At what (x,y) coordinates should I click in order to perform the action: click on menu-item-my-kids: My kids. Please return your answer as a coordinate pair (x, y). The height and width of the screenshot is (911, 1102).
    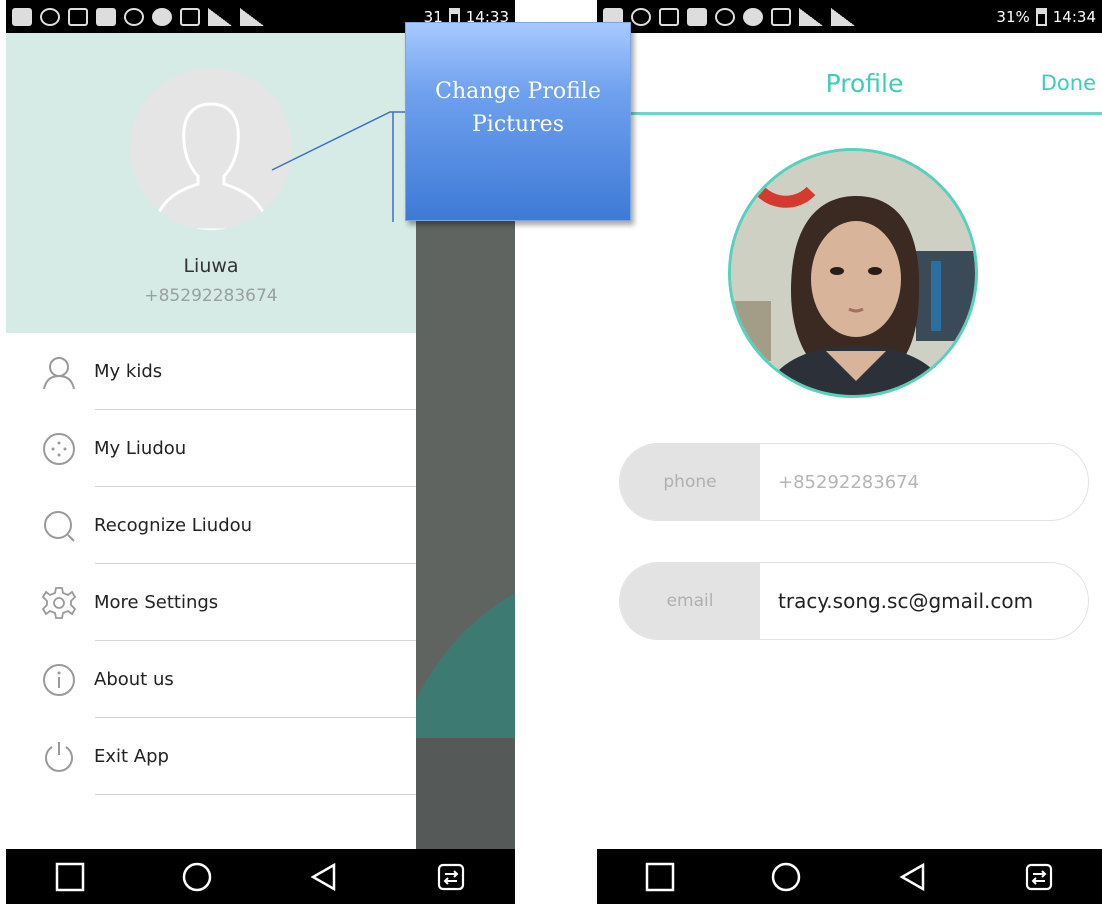
    Looking at the image, I should click on (211, 371).